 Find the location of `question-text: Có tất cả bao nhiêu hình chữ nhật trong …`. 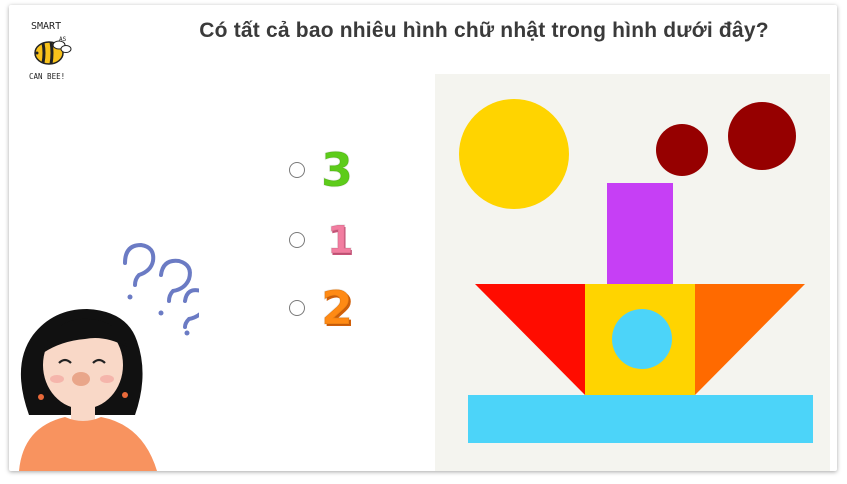

question-text: Có tất cả bao nhiêu hình chữ nhật trong … is located at coordinates (484, 30).